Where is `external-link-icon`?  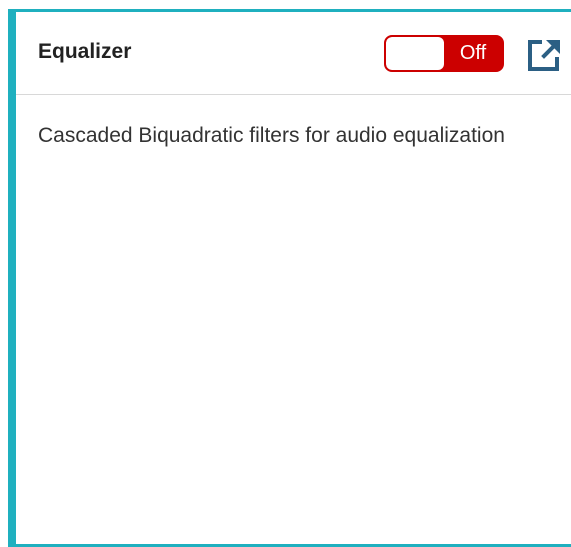
external-link-icon is located at coordinates (544, 55).